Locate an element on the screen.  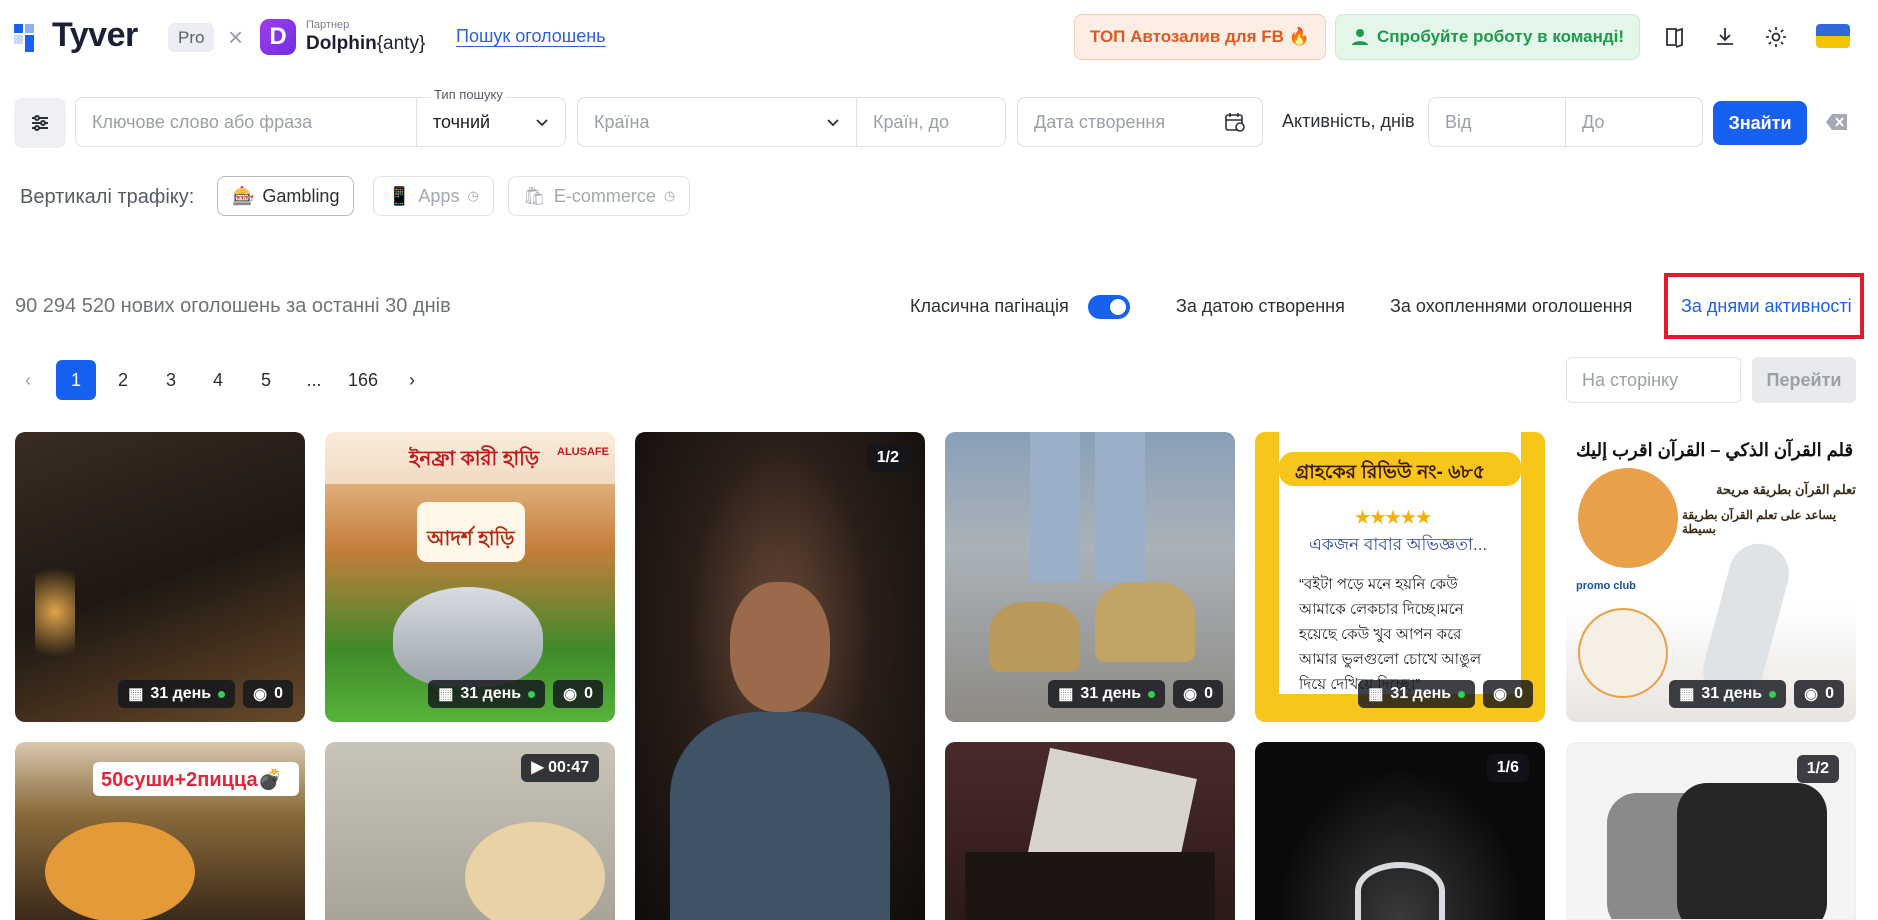
page-4: 4 is located at coordinates (218, 380).